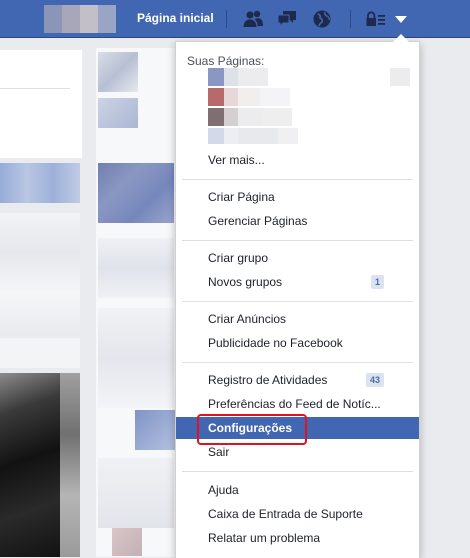 The image size is (470, 558). What do you see at coordinates (297, 197) in the screenshot?
I see `create-page-item: Criar Página` at bounding box center [297, 197].